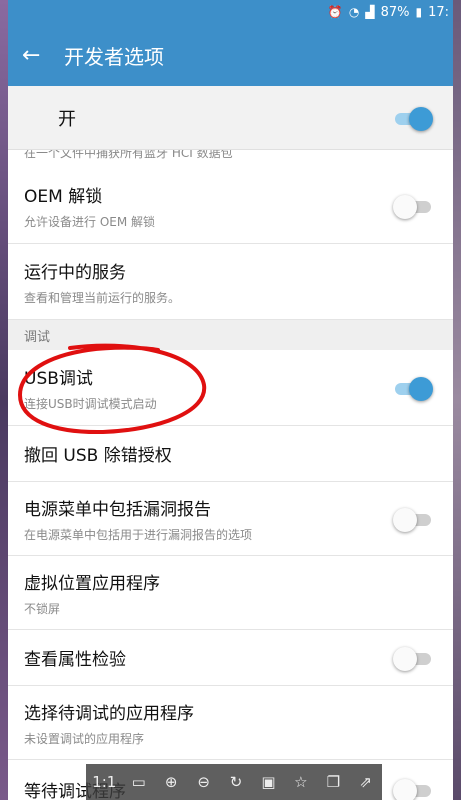 Image resolution: width=461 pixels, height=800 pixels. What do you see at coordinates (90, 221) in the screenshot?
I see `setting-subtitle: 允许设备进行 OEM 解锁` at bounding box center [90, 221].